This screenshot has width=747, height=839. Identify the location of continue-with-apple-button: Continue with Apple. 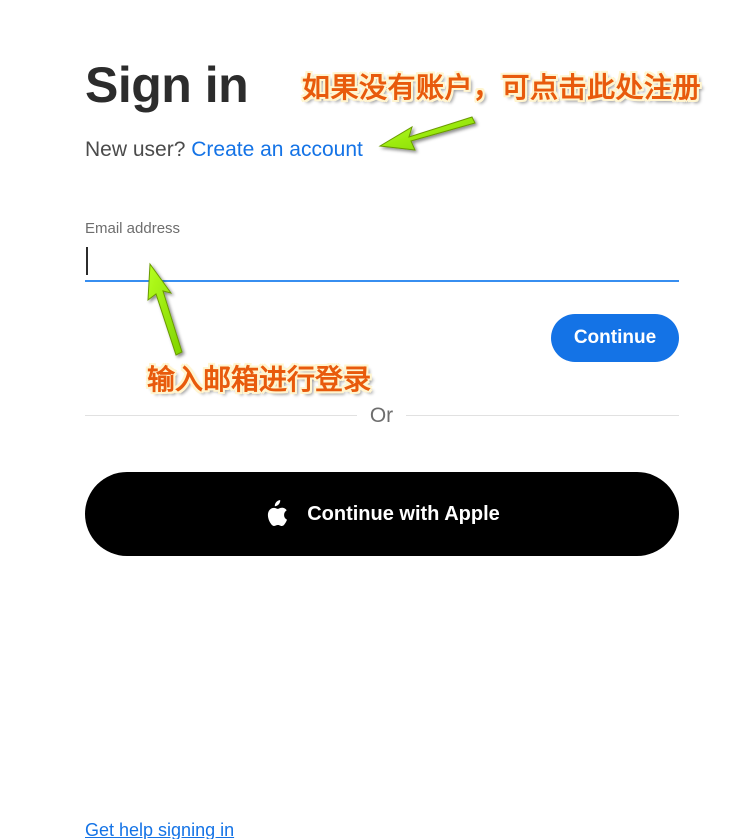
(382, 514).